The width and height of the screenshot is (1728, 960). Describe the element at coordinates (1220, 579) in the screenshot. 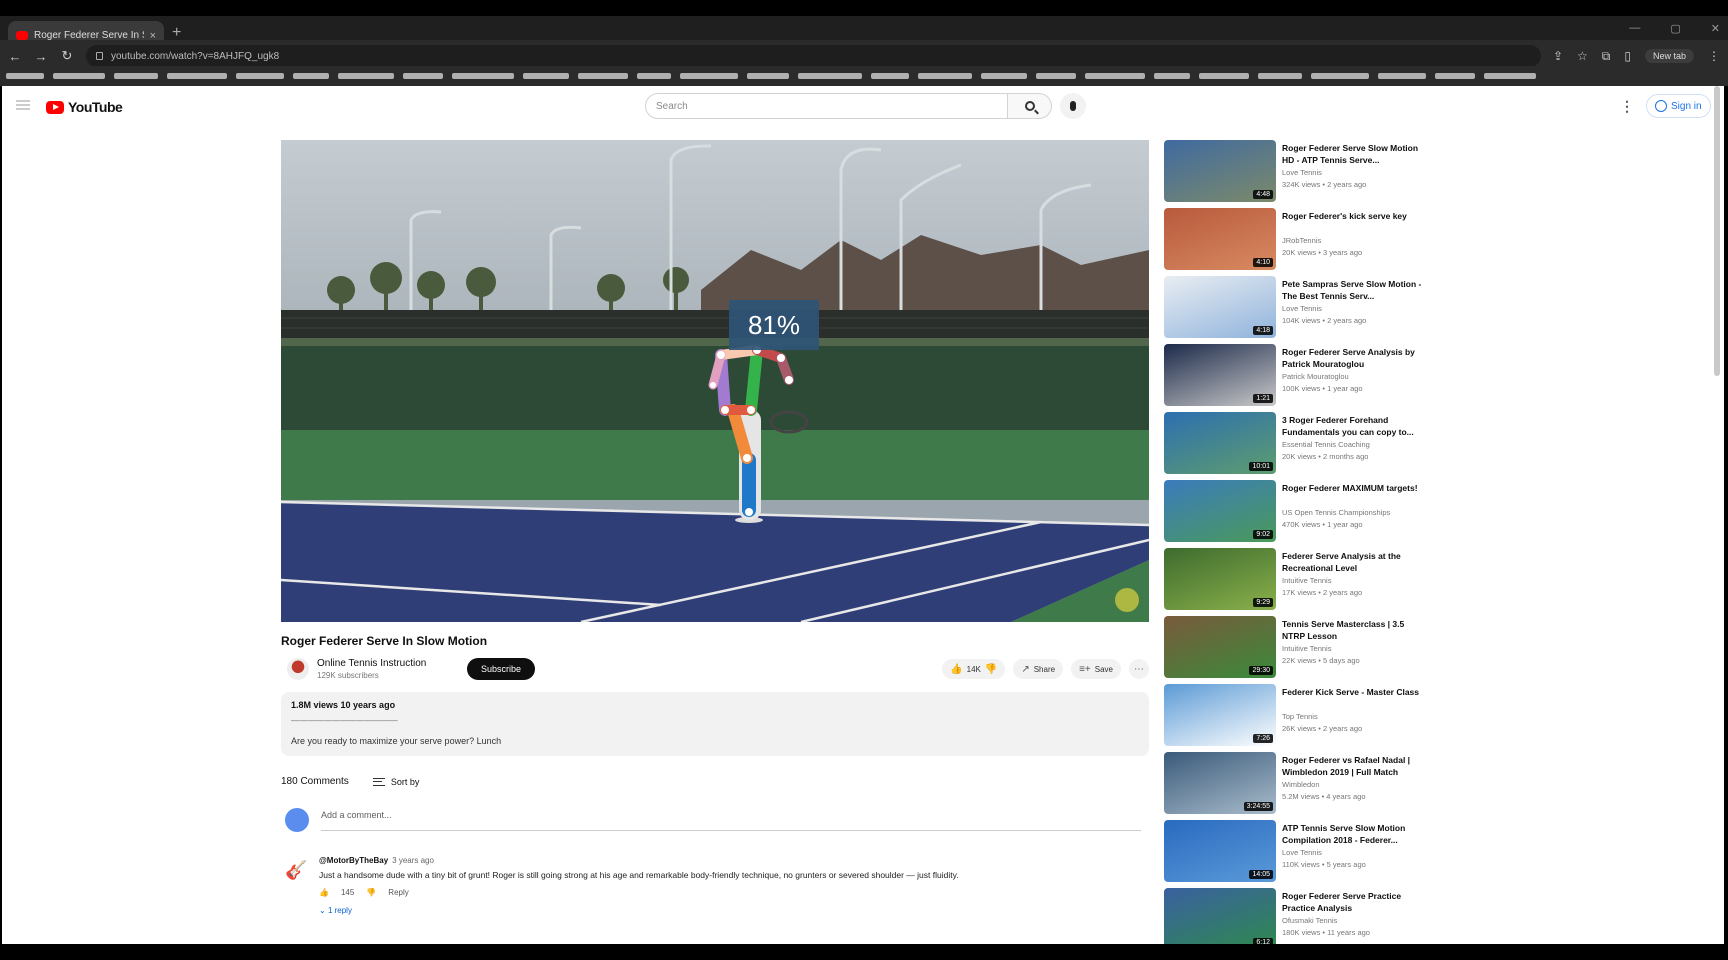

I see `video-thumbnail: 9:29` at that location.